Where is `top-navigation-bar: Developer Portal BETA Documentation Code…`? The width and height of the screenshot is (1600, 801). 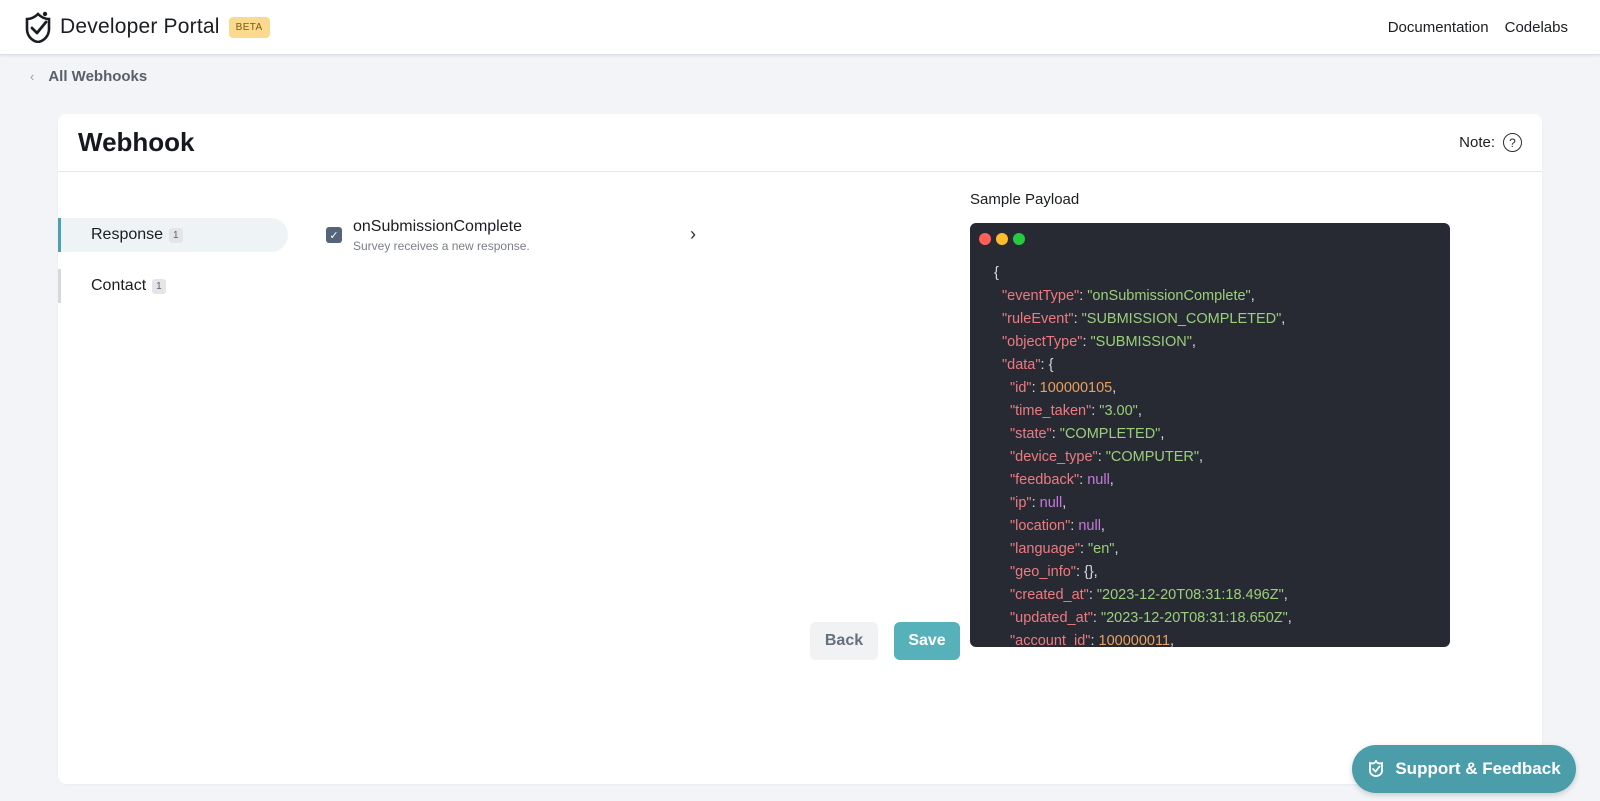 top-navigation-bar: Developer Portal BETA Documentation Code… is located at coordinates (800, 27).